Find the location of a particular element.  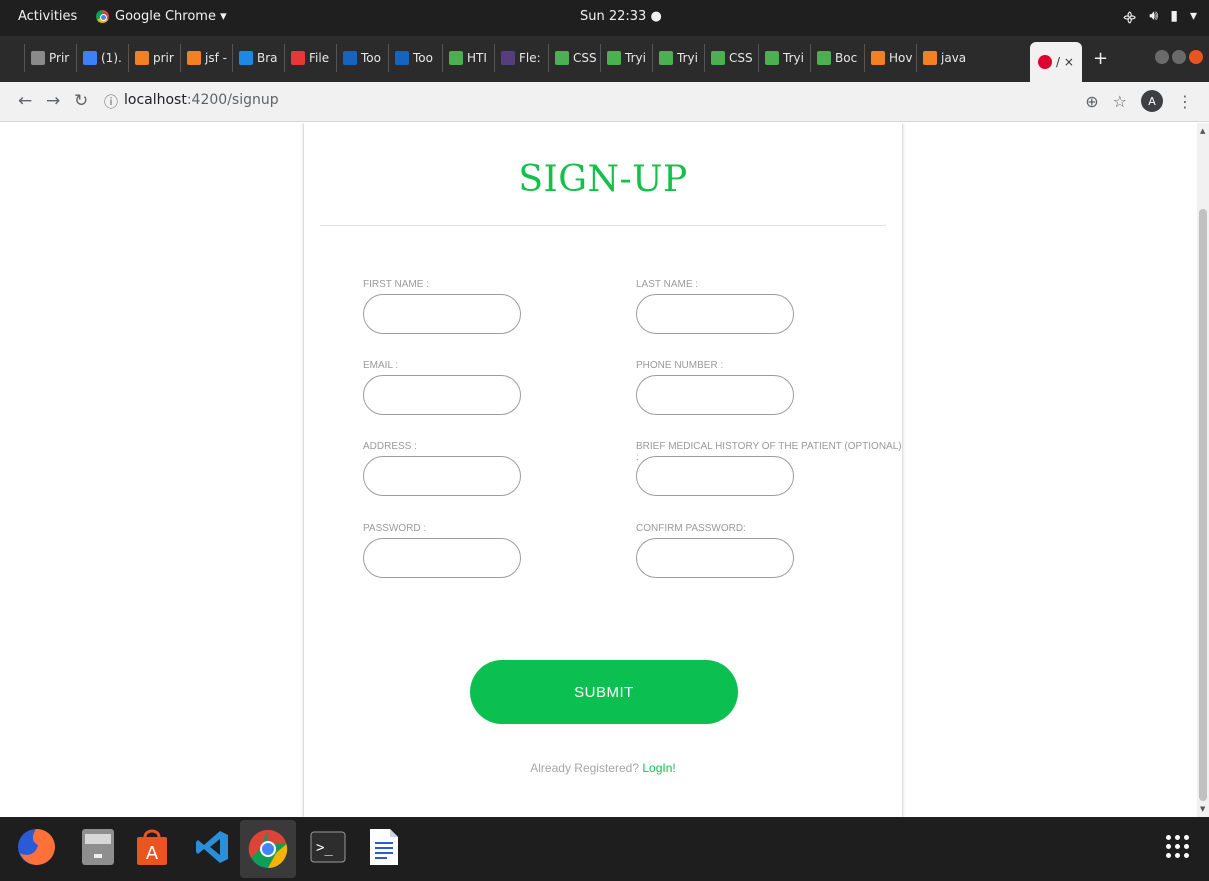

divider is located at coordinates (603, 225).